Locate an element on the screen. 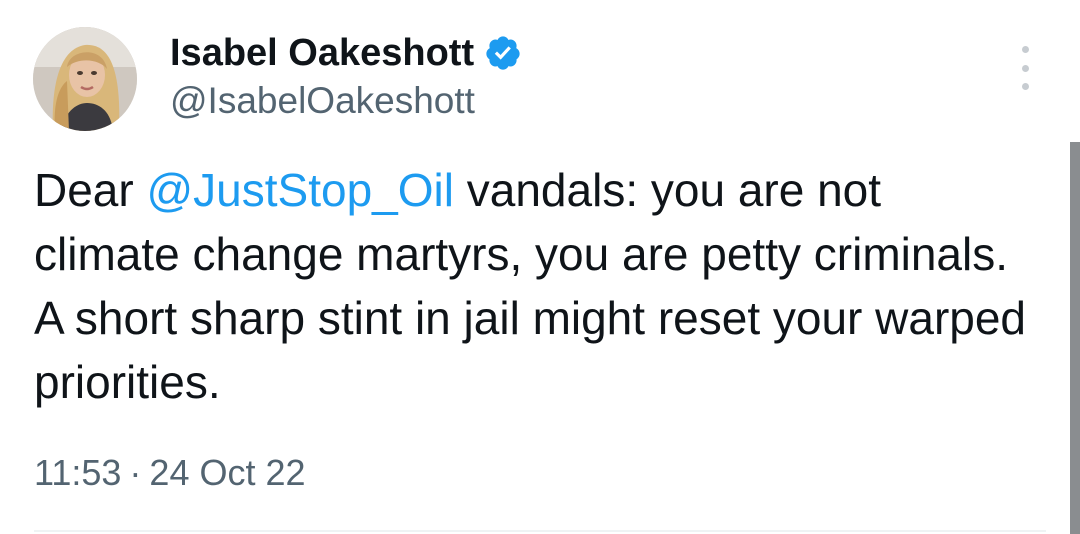 The width and height of the screenshot is (1080, 534). mention-link: @JustStop_Oil is located at coordinates (300, 190).